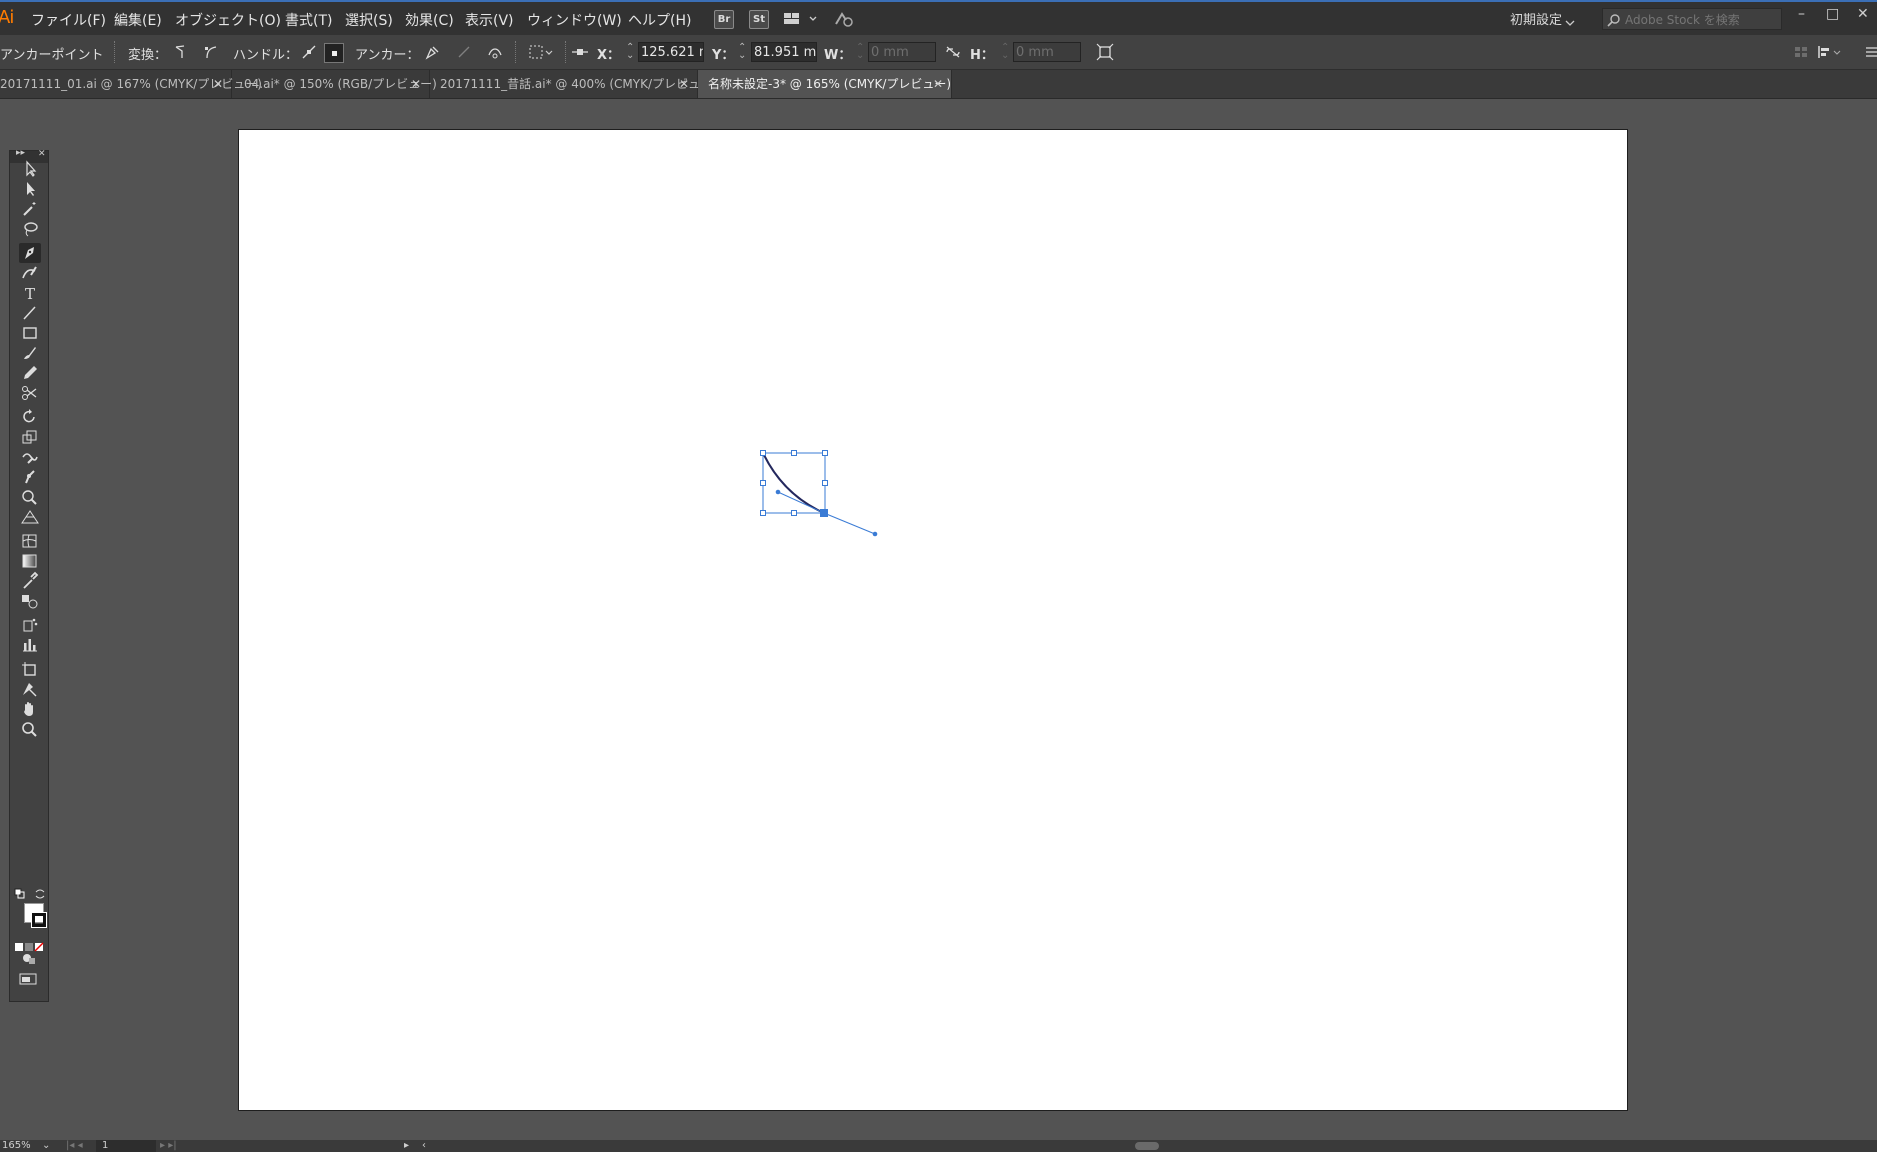 Image resolution: width=1877 pixels, height=1152 pixels. Describe the element at coordinates (30, 209) in the screenshot. I see `magic-wand-tool-icon` at that location.